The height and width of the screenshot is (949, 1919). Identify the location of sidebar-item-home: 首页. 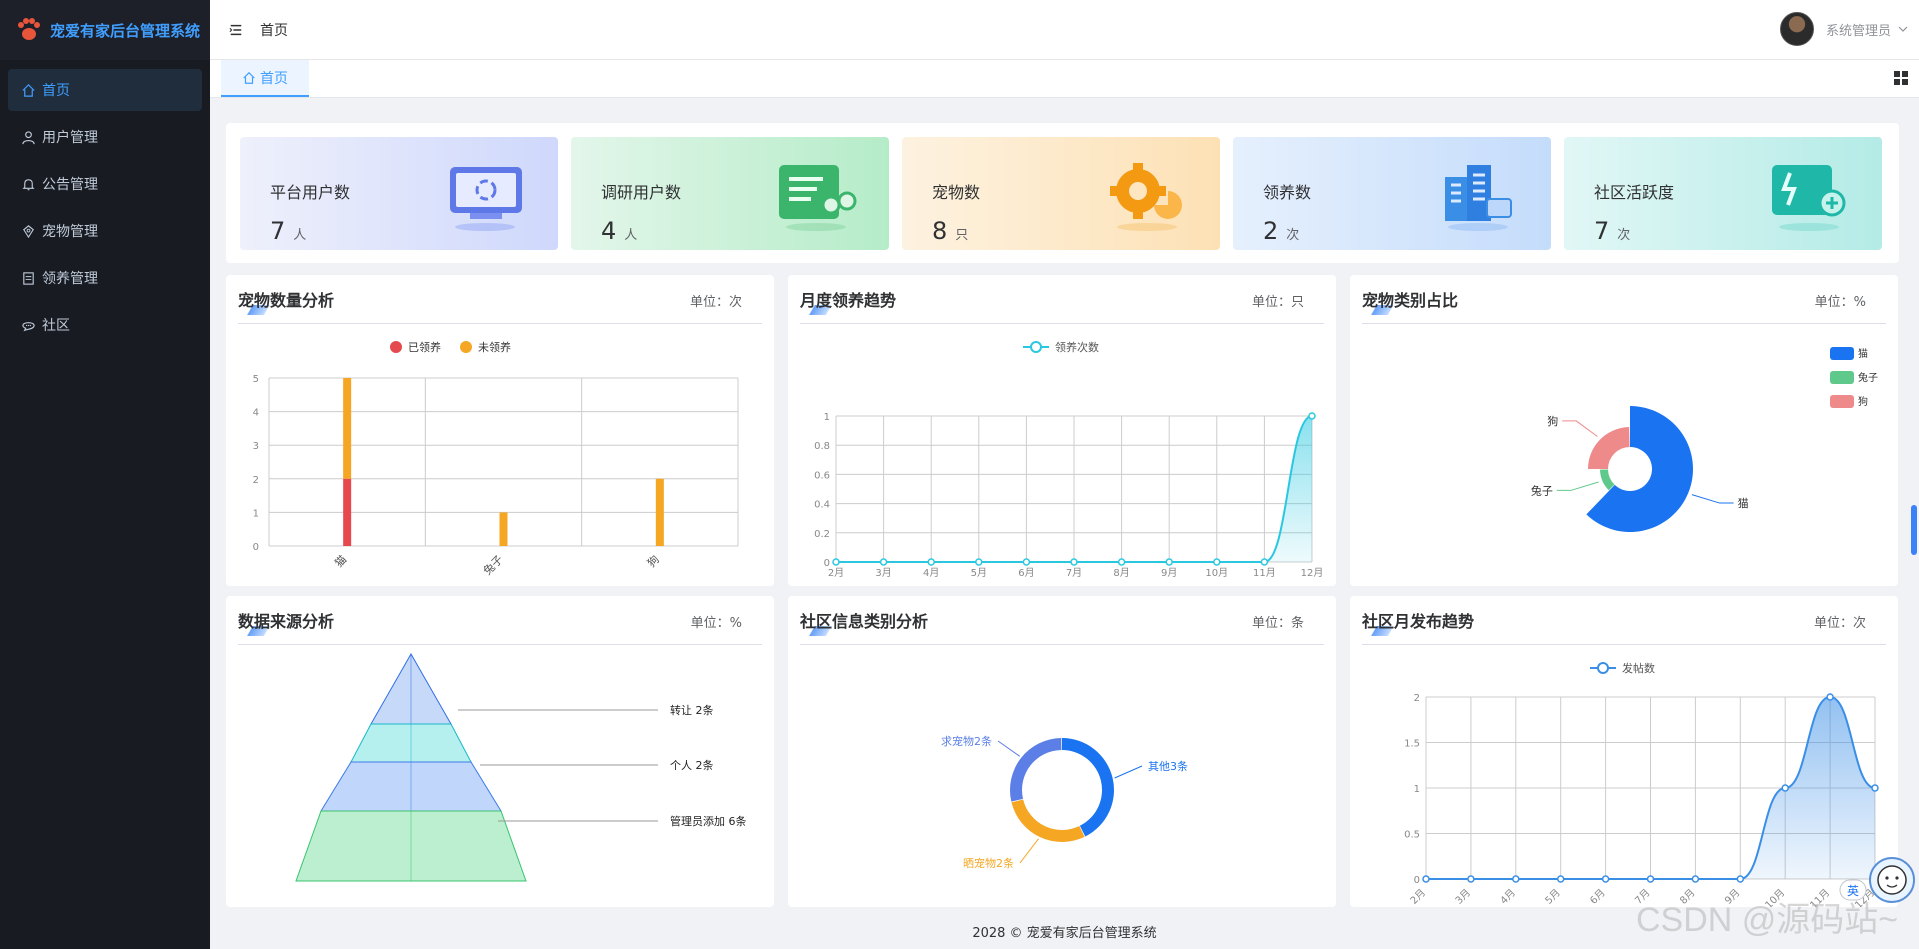
(105, 90).